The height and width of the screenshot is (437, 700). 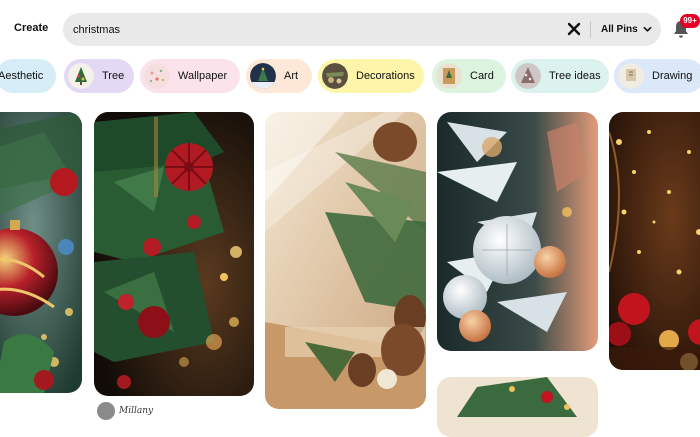 I want to click on pin-christmas-tree-lights, so click(x=517, y=407).